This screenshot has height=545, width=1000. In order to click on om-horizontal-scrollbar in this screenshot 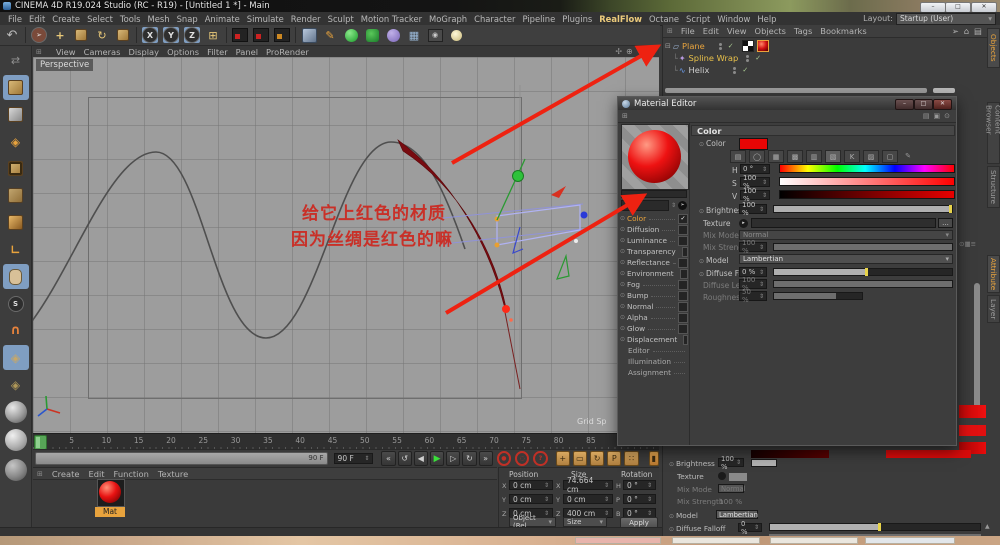, I will do `click(796, 90)`.